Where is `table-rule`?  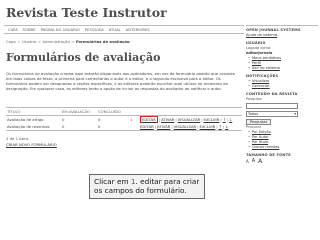
table-rule is located at coordinates (124, 130).